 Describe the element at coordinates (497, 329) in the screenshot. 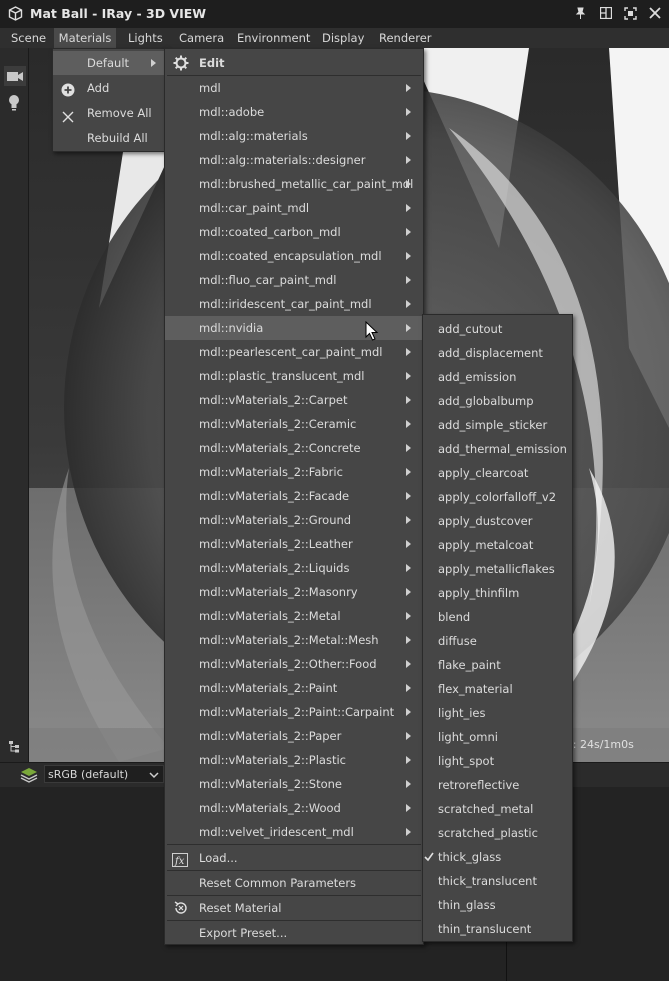

I see `menu-item-material: add_cutout` at that location.